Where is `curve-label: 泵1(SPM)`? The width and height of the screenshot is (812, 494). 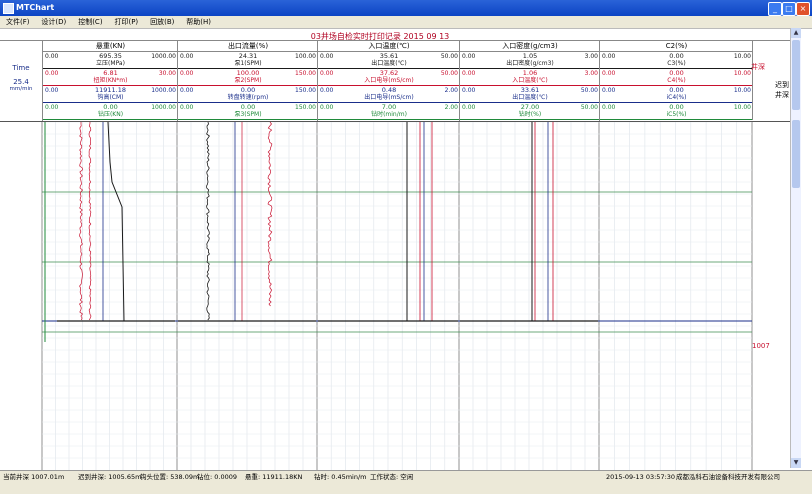
curve-label: 泵1(SPM) is located at coordinates (248, 63).